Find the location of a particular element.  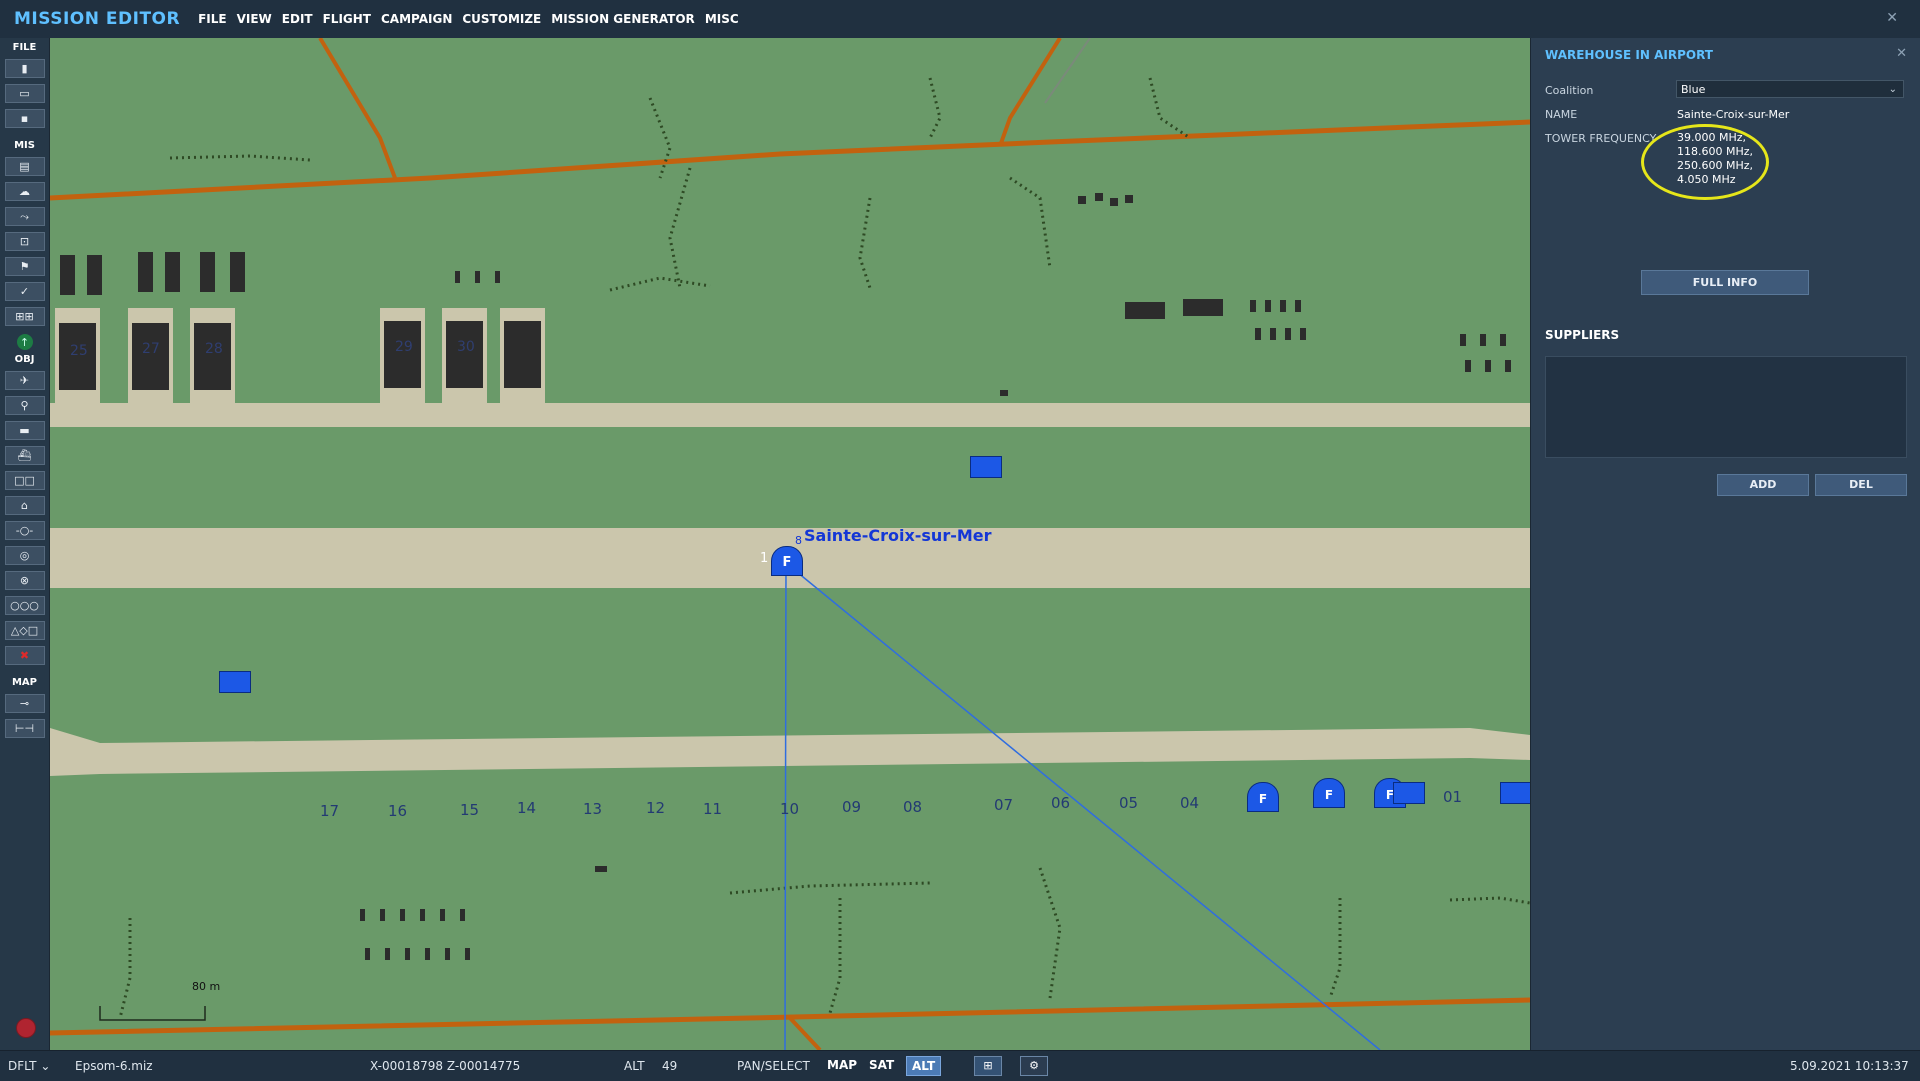

save-mission-button: ▪ is located at coordinates (24, 118).